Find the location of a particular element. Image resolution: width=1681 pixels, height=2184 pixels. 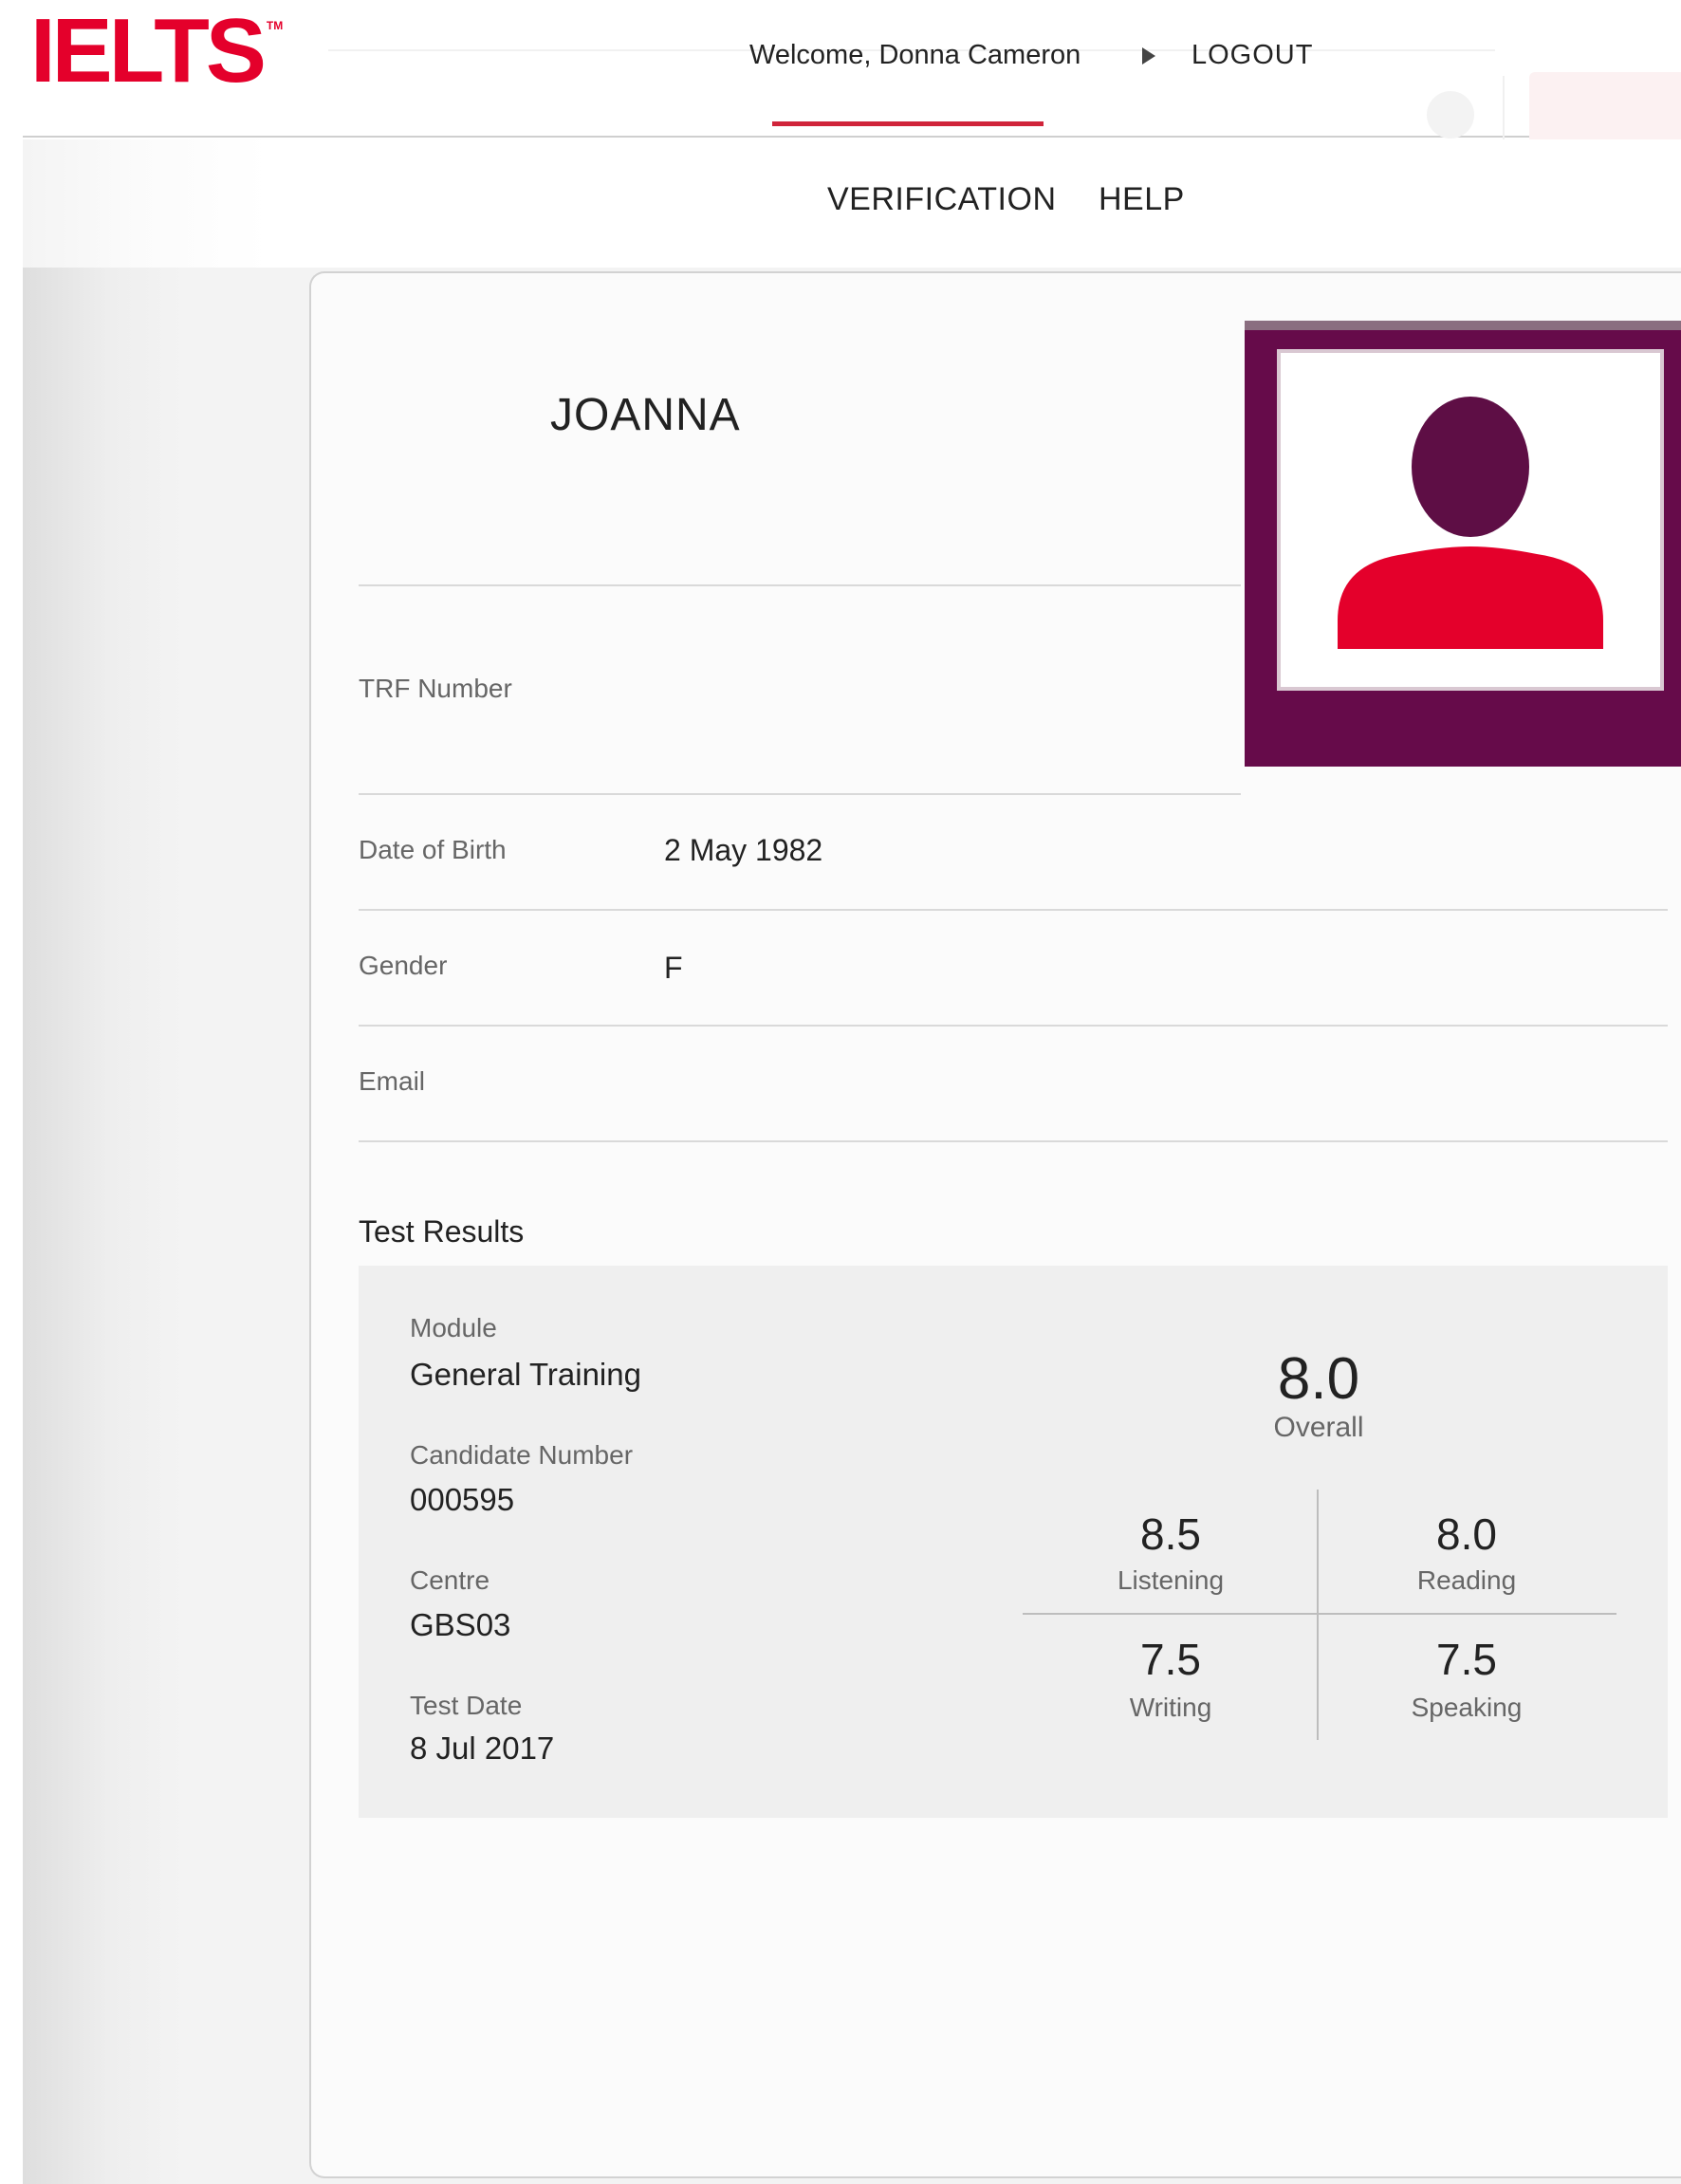

date-of-birth-label: Date of Birth is located at coordinates (433, 849).